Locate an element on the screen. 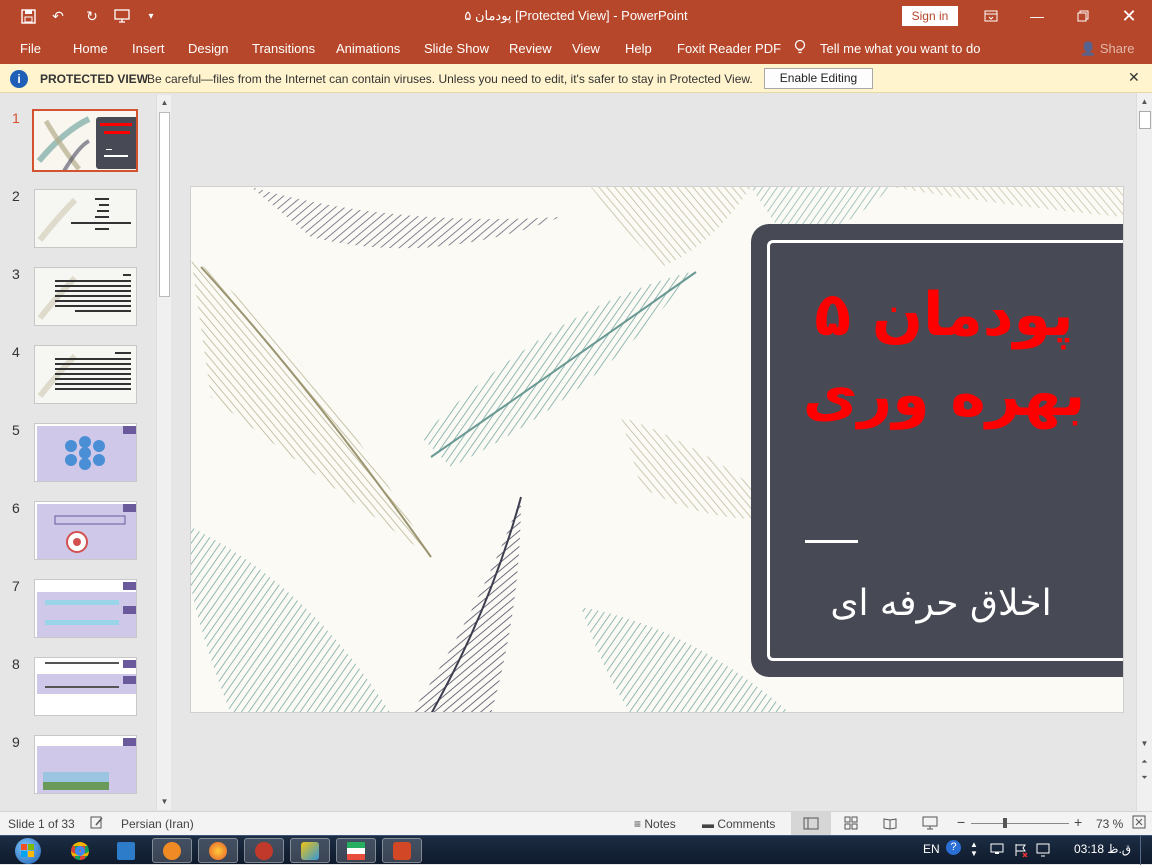 This screenshot has width=1152, height=865. windows-taskbar: EN ? ▲ ▼ 03:18 ق.ظ is located at coordinates (576, 850).